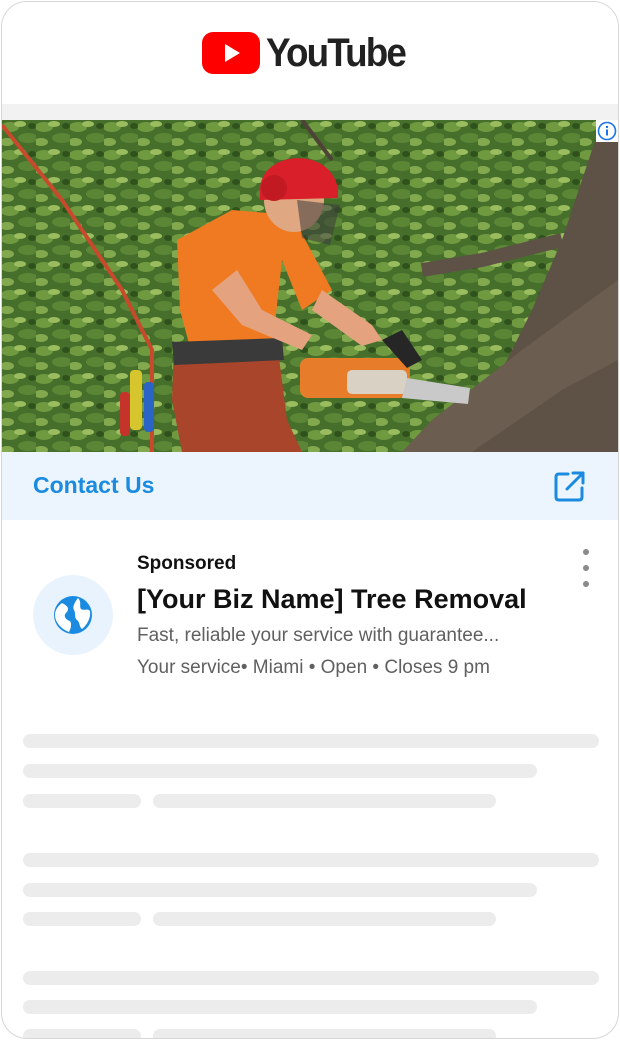 Image resolution: width=620 pixels, height=1040 pixels. Describe the element at coordinates (570, 486) in the screenshot. I see `external-link-icon` at that location.